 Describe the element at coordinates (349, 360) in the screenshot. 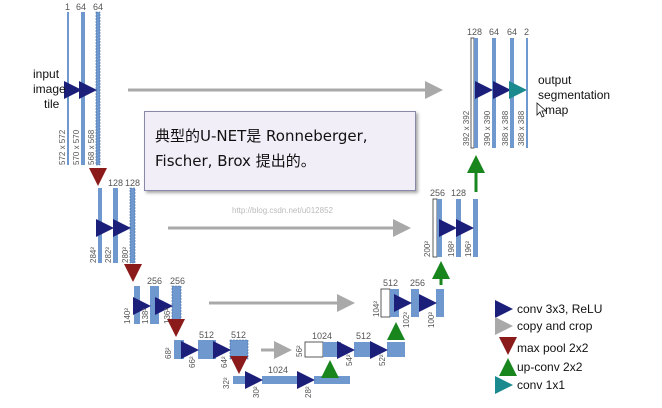

I see `size-label: 54²` at that location.